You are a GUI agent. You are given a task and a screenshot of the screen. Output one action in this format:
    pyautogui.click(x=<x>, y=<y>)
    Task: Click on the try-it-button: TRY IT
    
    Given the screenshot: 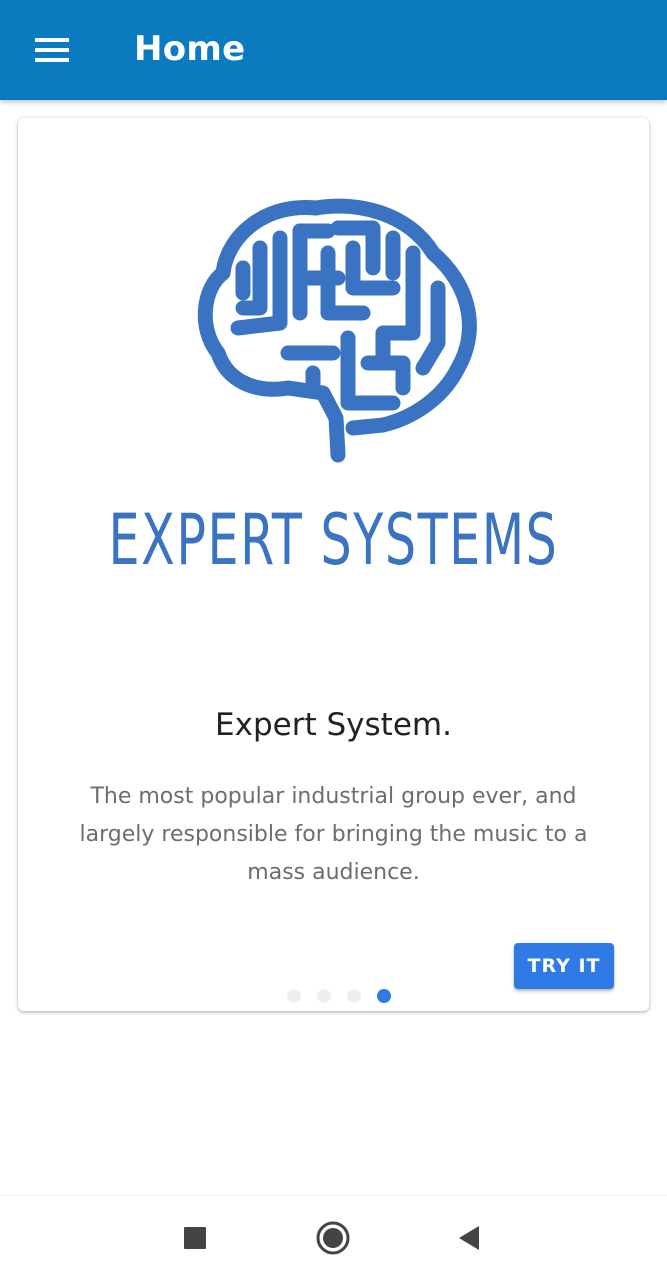 What is the action you would take?
    pyautogui.click(x=564, y=966)
    